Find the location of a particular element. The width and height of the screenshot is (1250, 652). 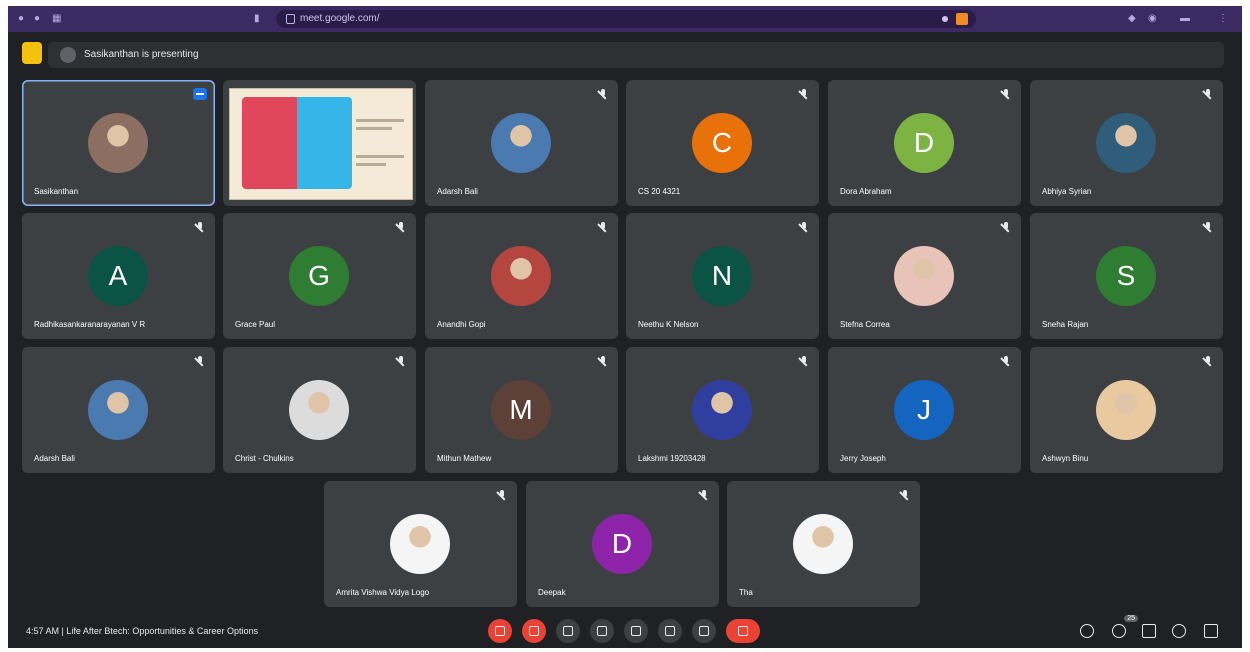

bookmark-icon: ▮ is located at coordinates (257, 19).